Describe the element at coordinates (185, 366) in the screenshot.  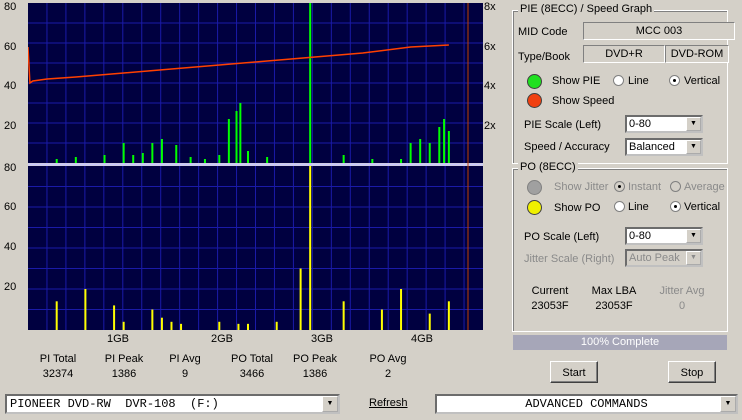
I see `stat-pi-avg: PI Avg 9` at that location.